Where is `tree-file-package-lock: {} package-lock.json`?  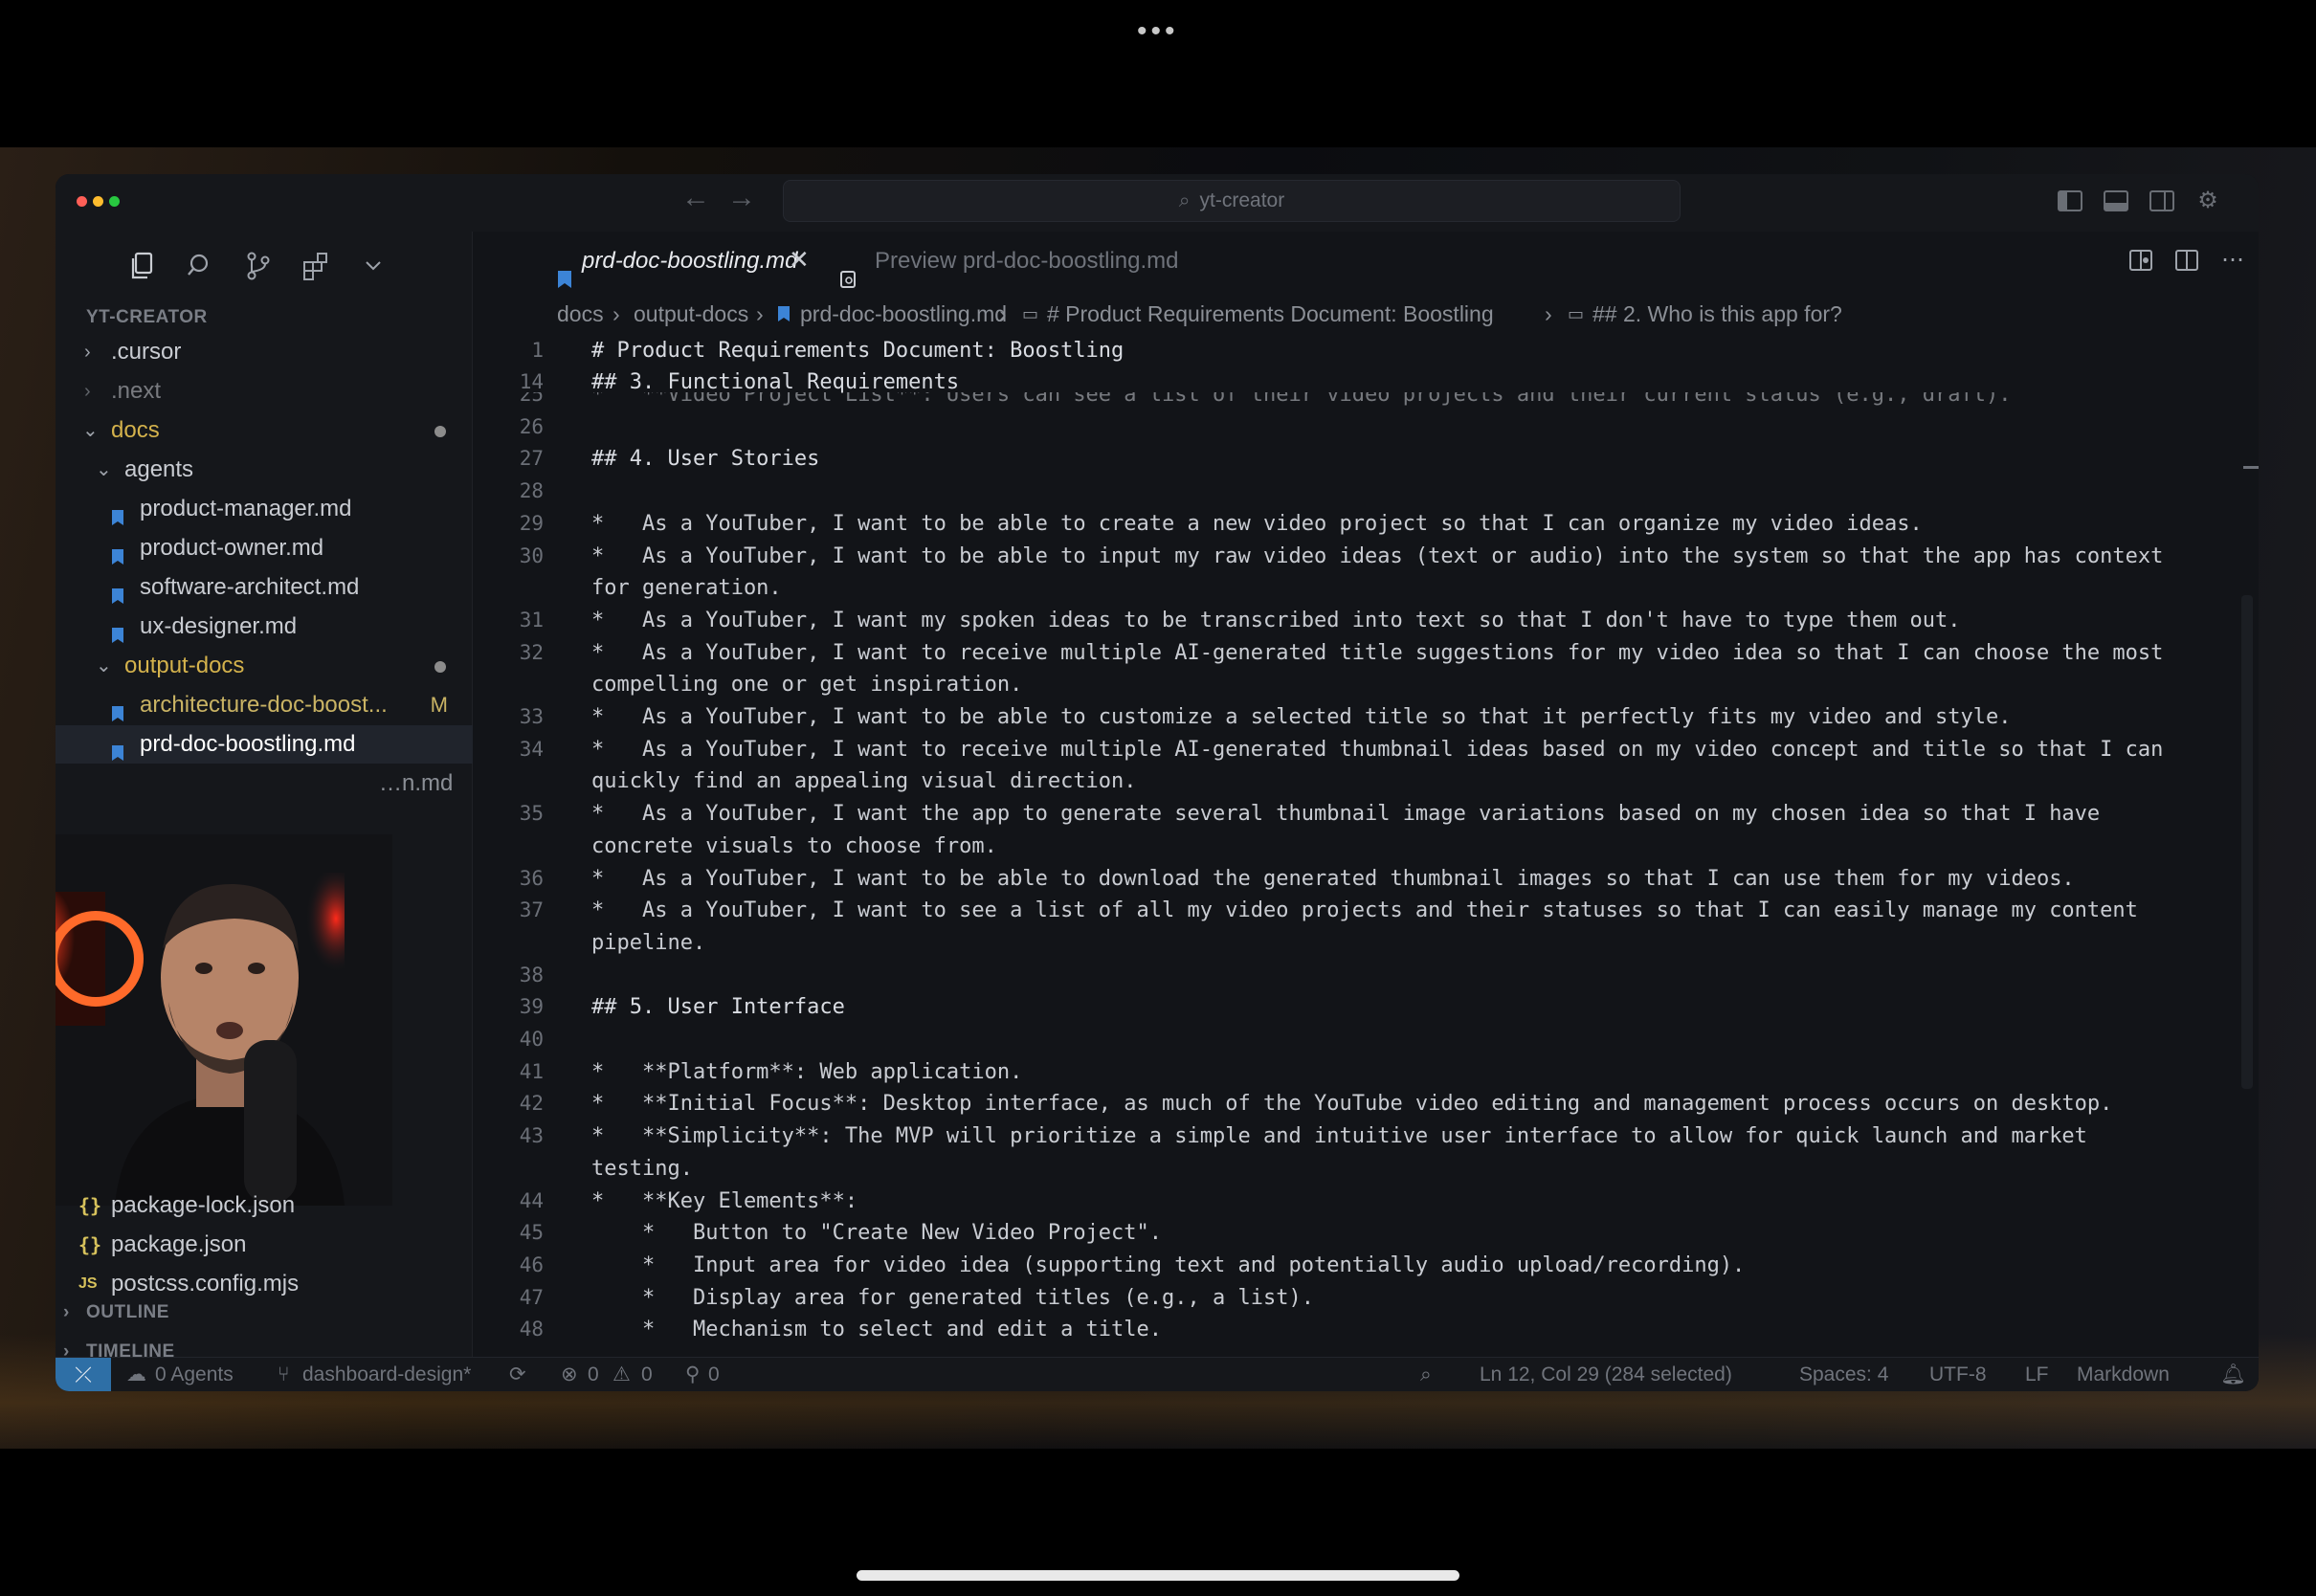
tree-file-package-lock: {} package-lock.json is located at coordinates (264, 1206).